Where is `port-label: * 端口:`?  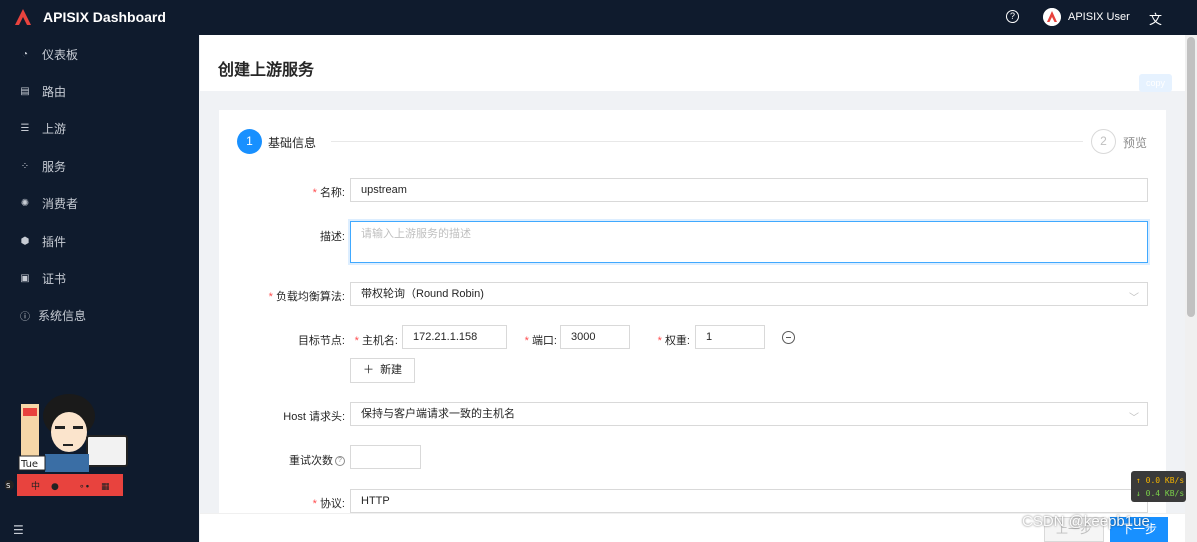
port-label: * 端口: is located at coordinates (540, 341).